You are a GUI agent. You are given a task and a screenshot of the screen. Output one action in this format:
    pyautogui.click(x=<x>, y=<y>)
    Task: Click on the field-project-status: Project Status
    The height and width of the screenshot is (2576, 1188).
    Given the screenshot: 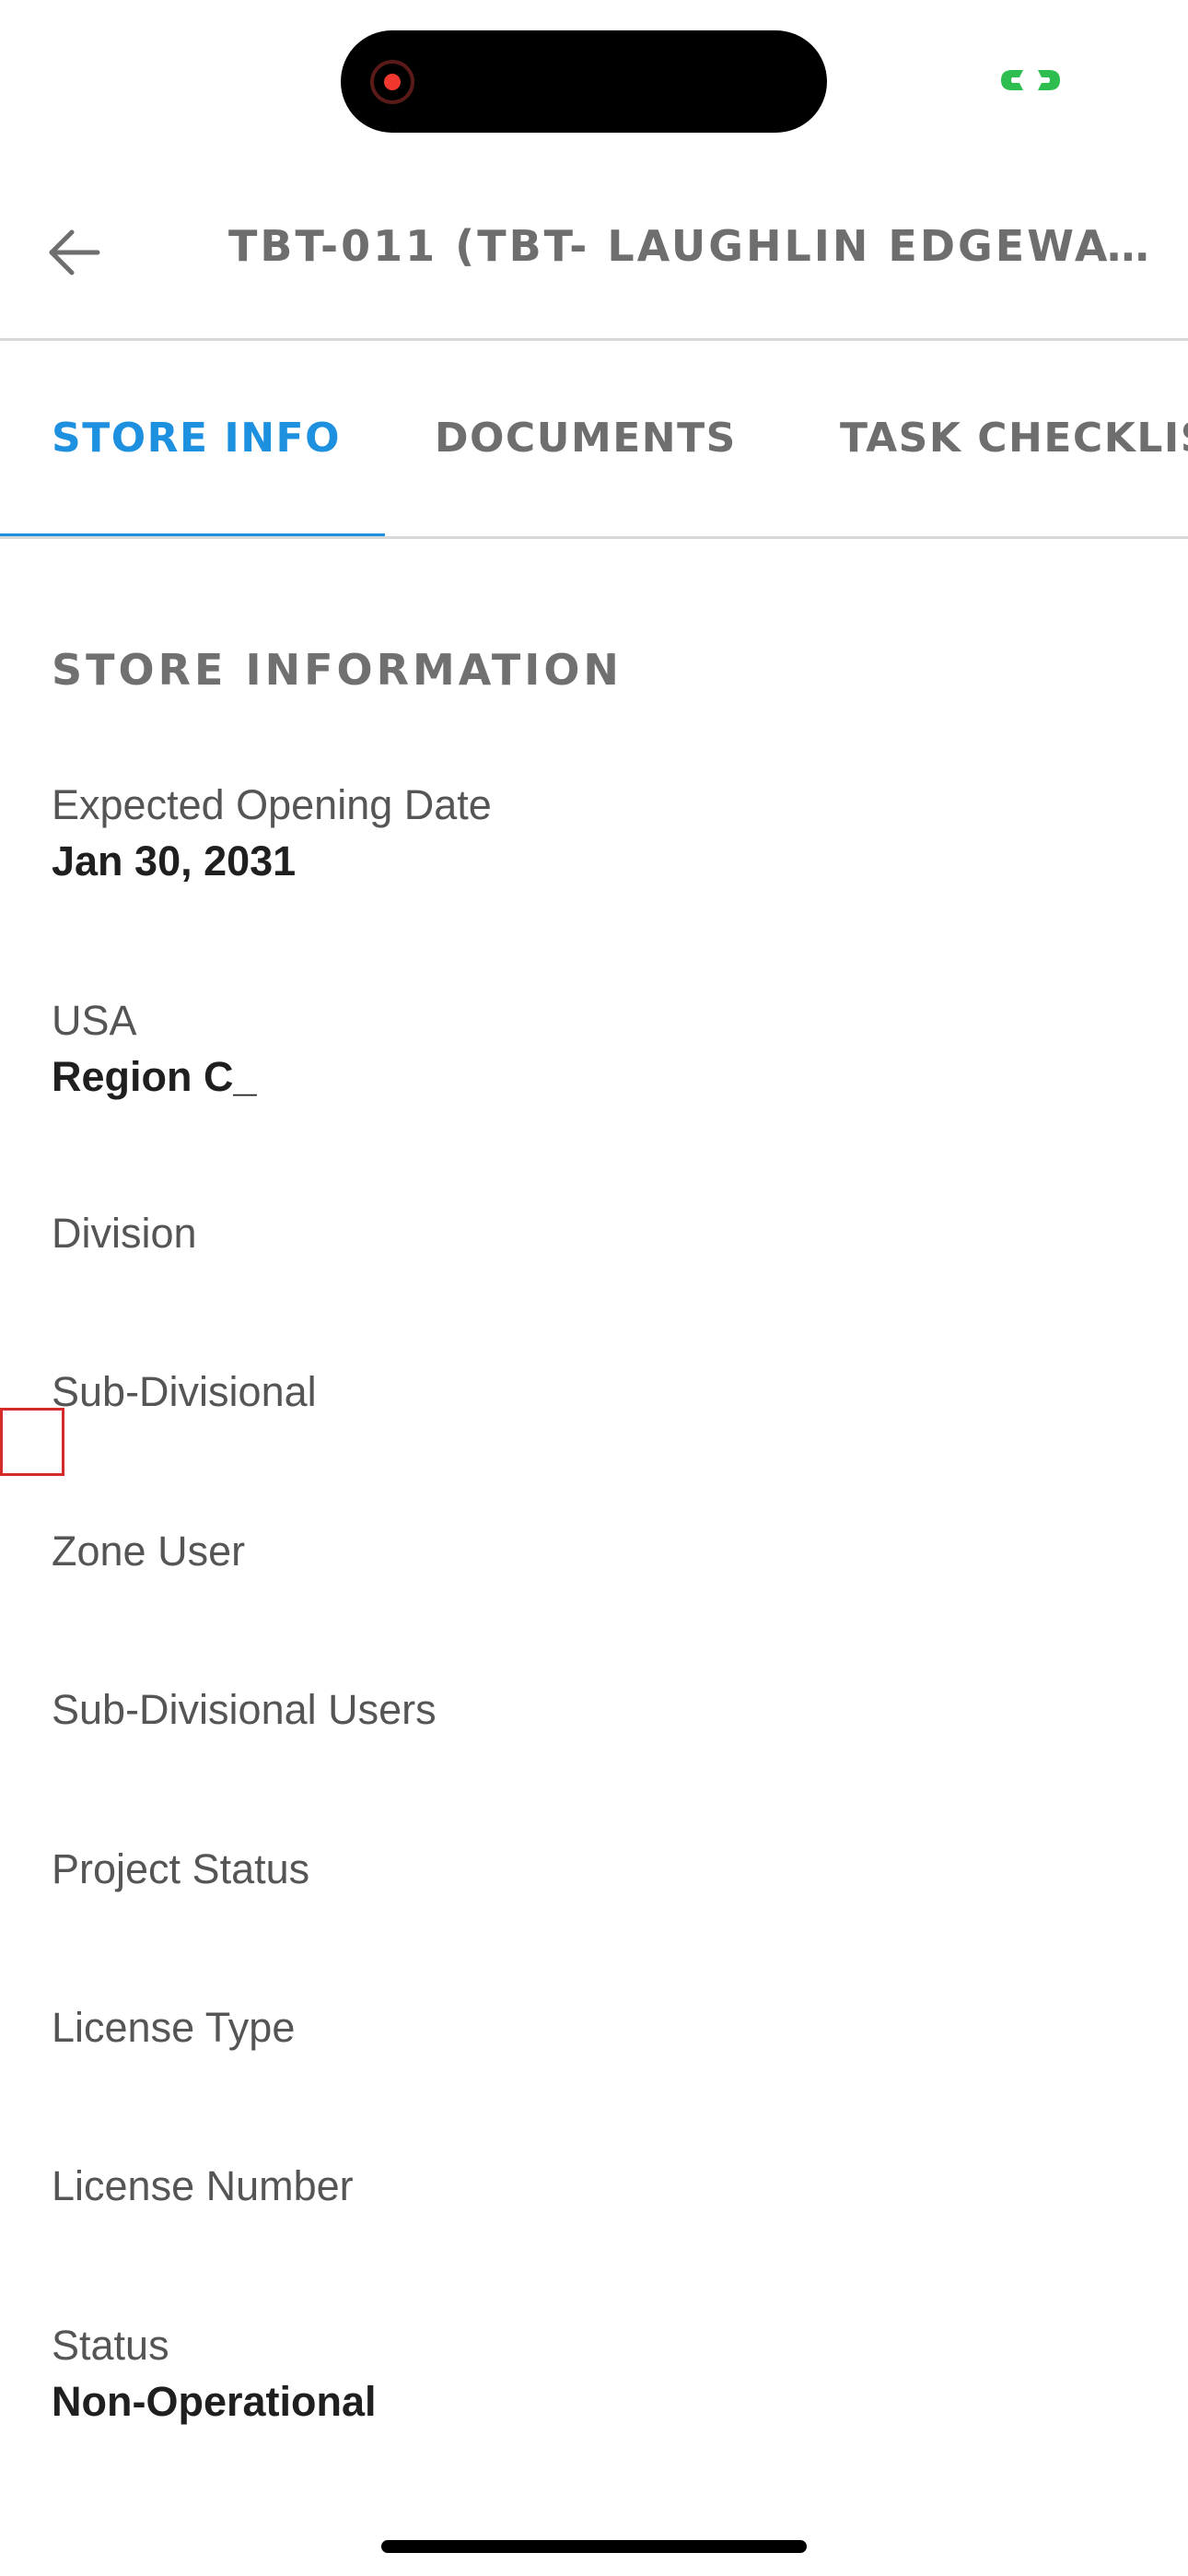 What is the action you would take?
    pyautogui.click(x=595, y=1870)
    